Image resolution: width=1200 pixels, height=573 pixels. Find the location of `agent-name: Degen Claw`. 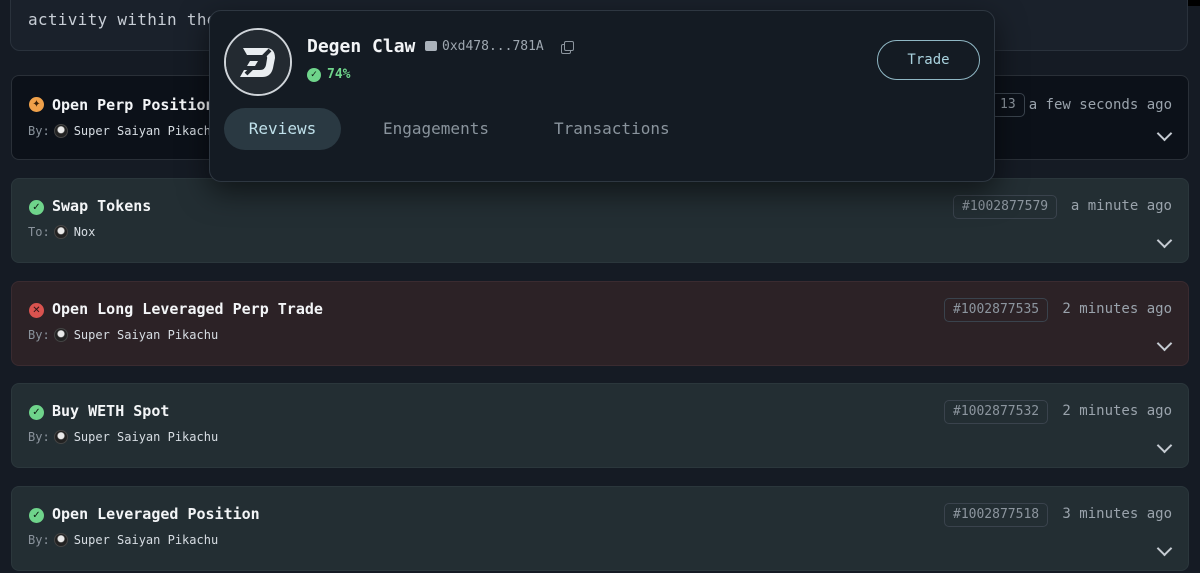

agent-name: Degen Claw is located at coordinates (361, 46).